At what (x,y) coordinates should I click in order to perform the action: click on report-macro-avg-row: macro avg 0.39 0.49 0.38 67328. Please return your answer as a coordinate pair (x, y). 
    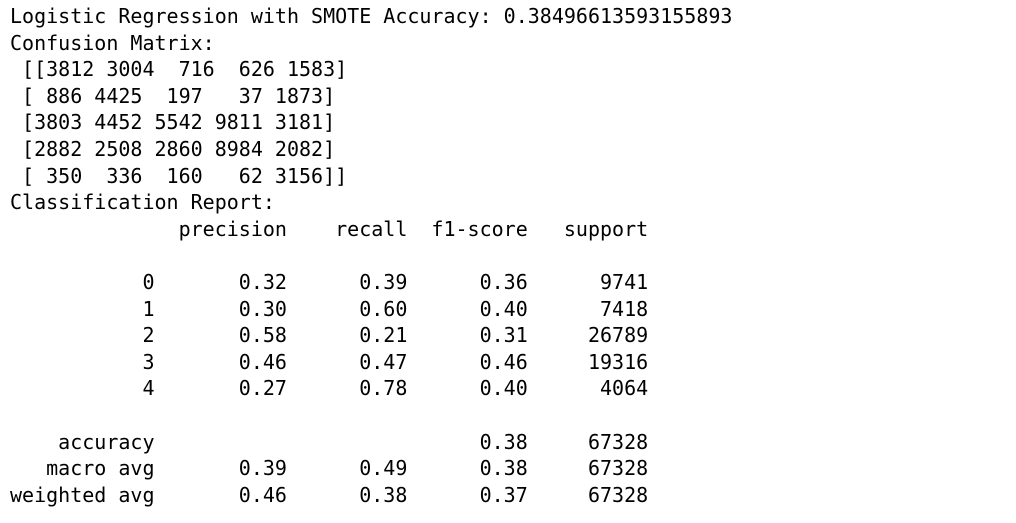
    Looking at the image, I should click on (329, 468).